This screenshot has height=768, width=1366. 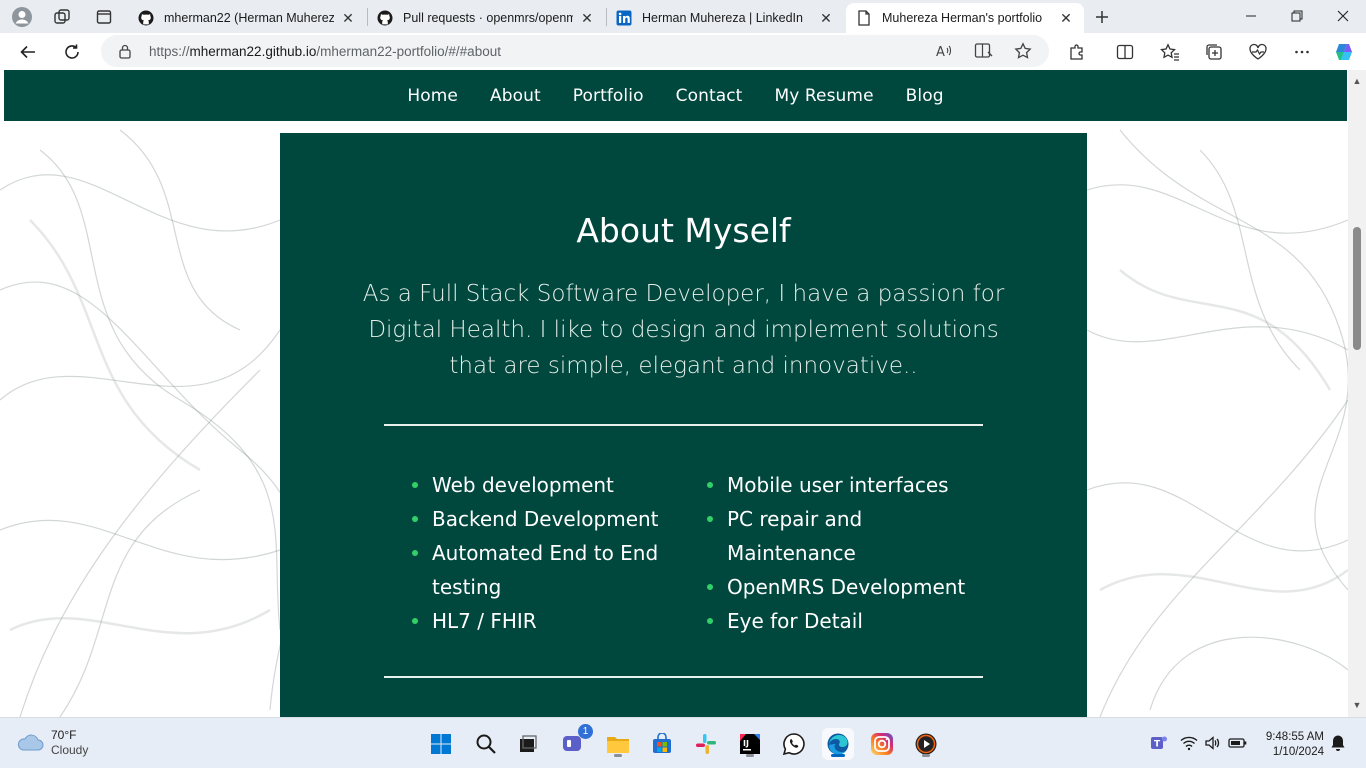 I want to click on nav-blog: Blog, so click(x=925, y=96).